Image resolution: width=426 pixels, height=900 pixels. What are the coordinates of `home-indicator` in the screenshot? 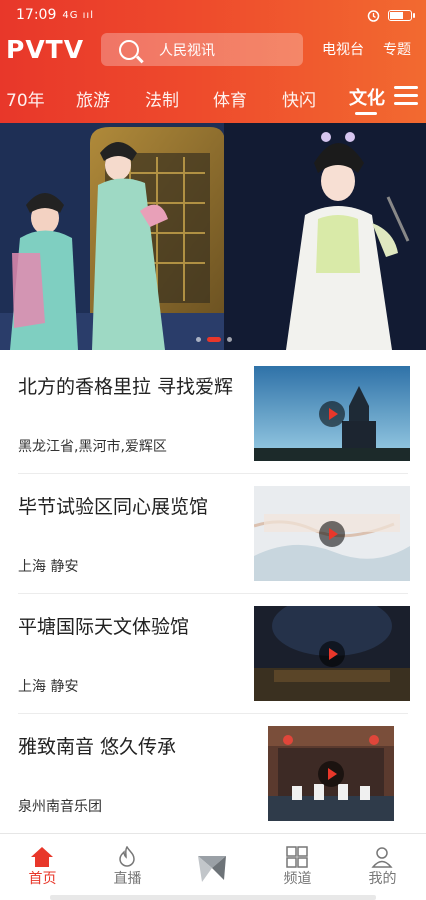 It's located at (213, 897).